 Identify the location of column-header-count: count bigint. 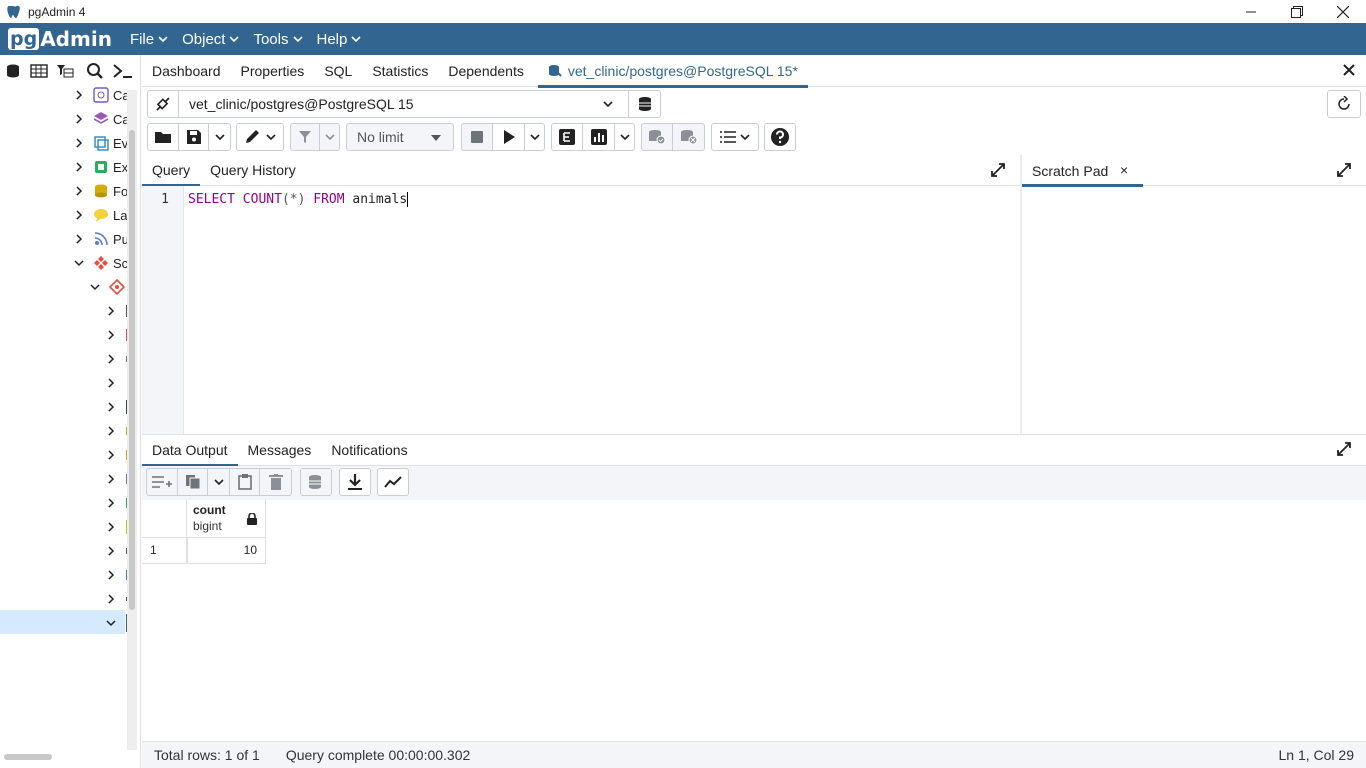
(226, 519).